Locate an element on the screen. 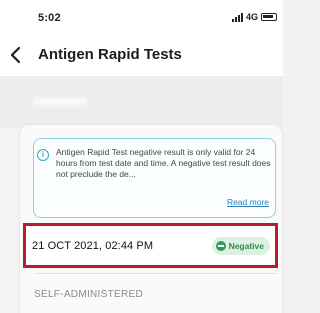  read-more-link: Read more is located at coordinates (248, 202).